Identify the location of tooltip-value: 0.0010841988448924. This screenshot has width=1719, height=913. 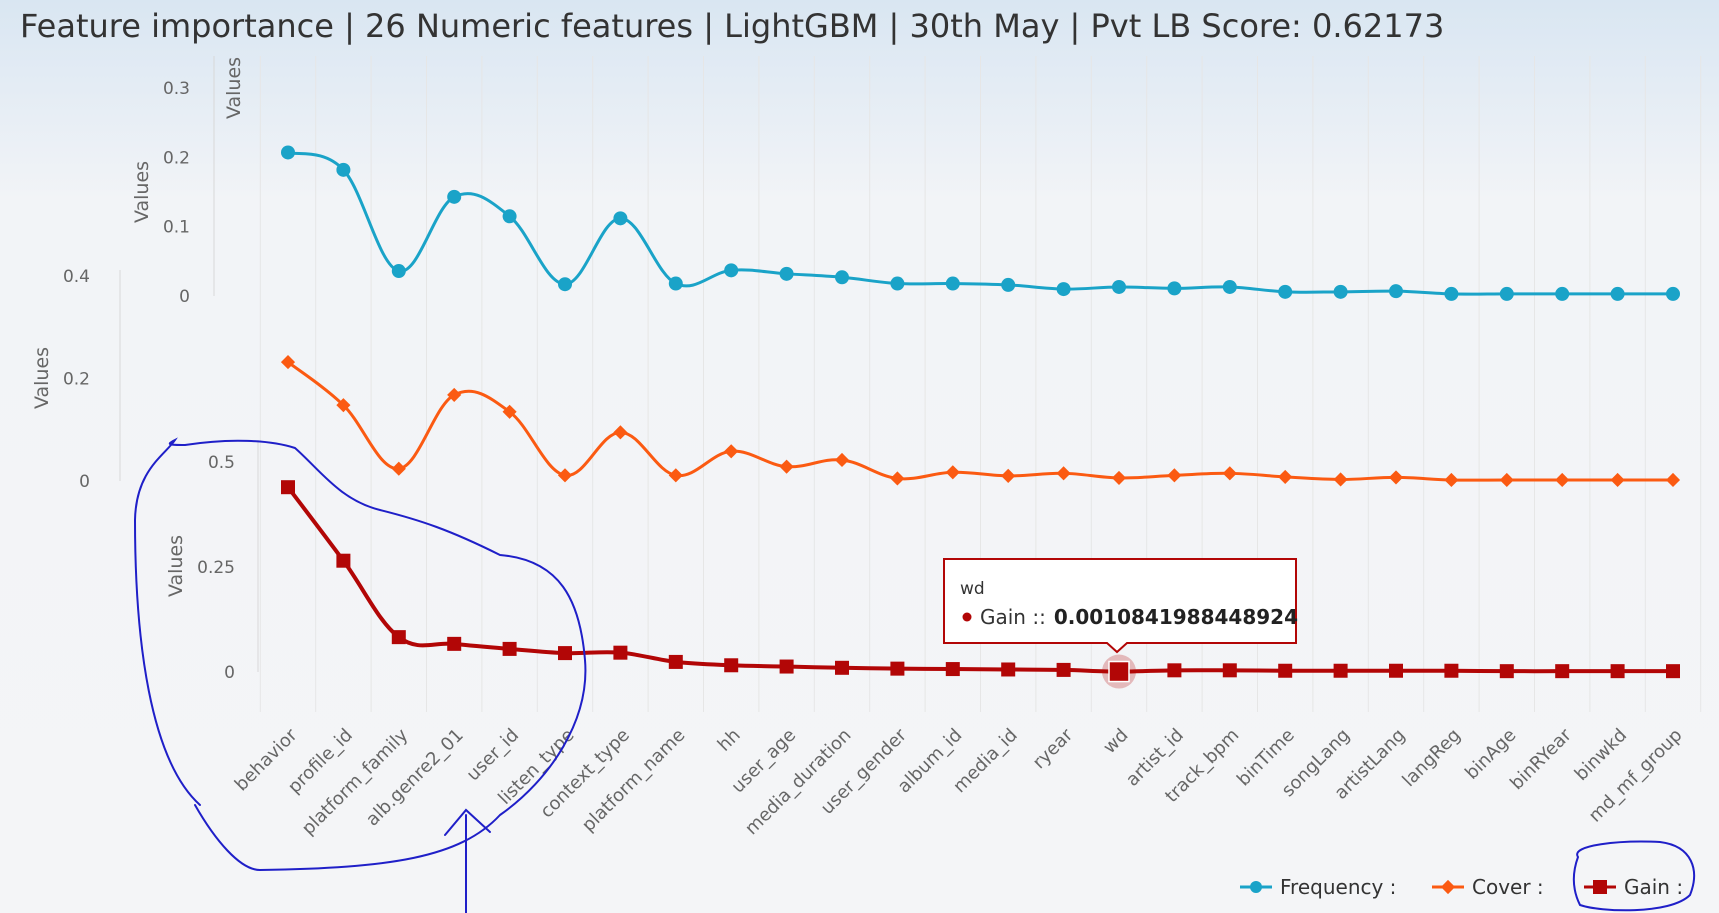
(1176, 617).